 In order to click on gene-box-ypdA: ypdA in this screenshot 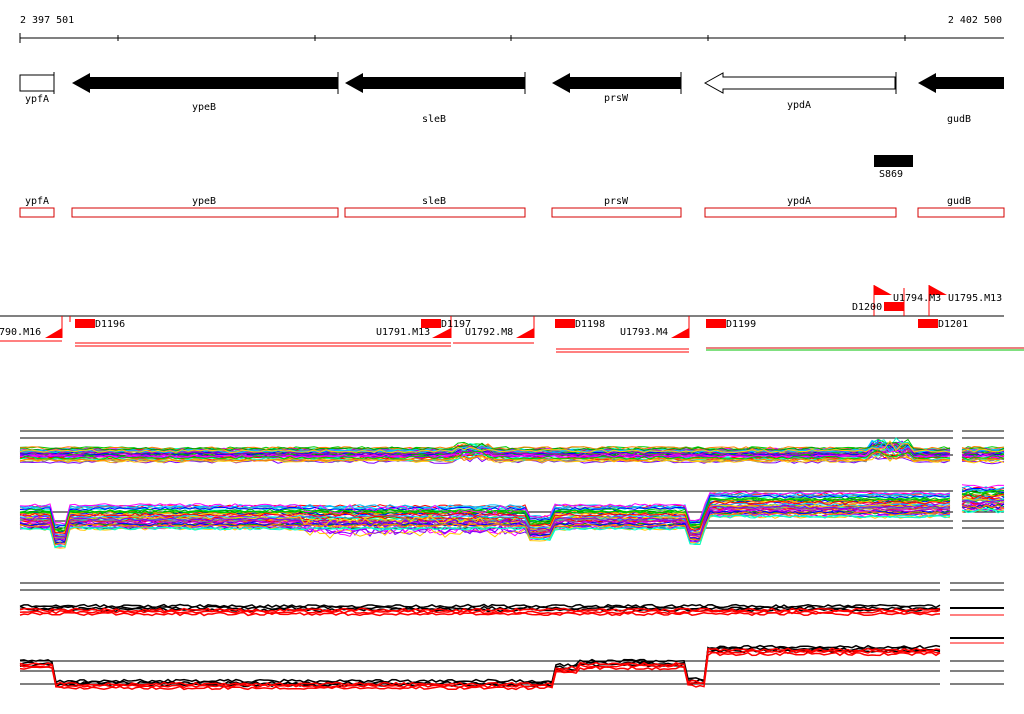, I will do `click(800, 207)`.